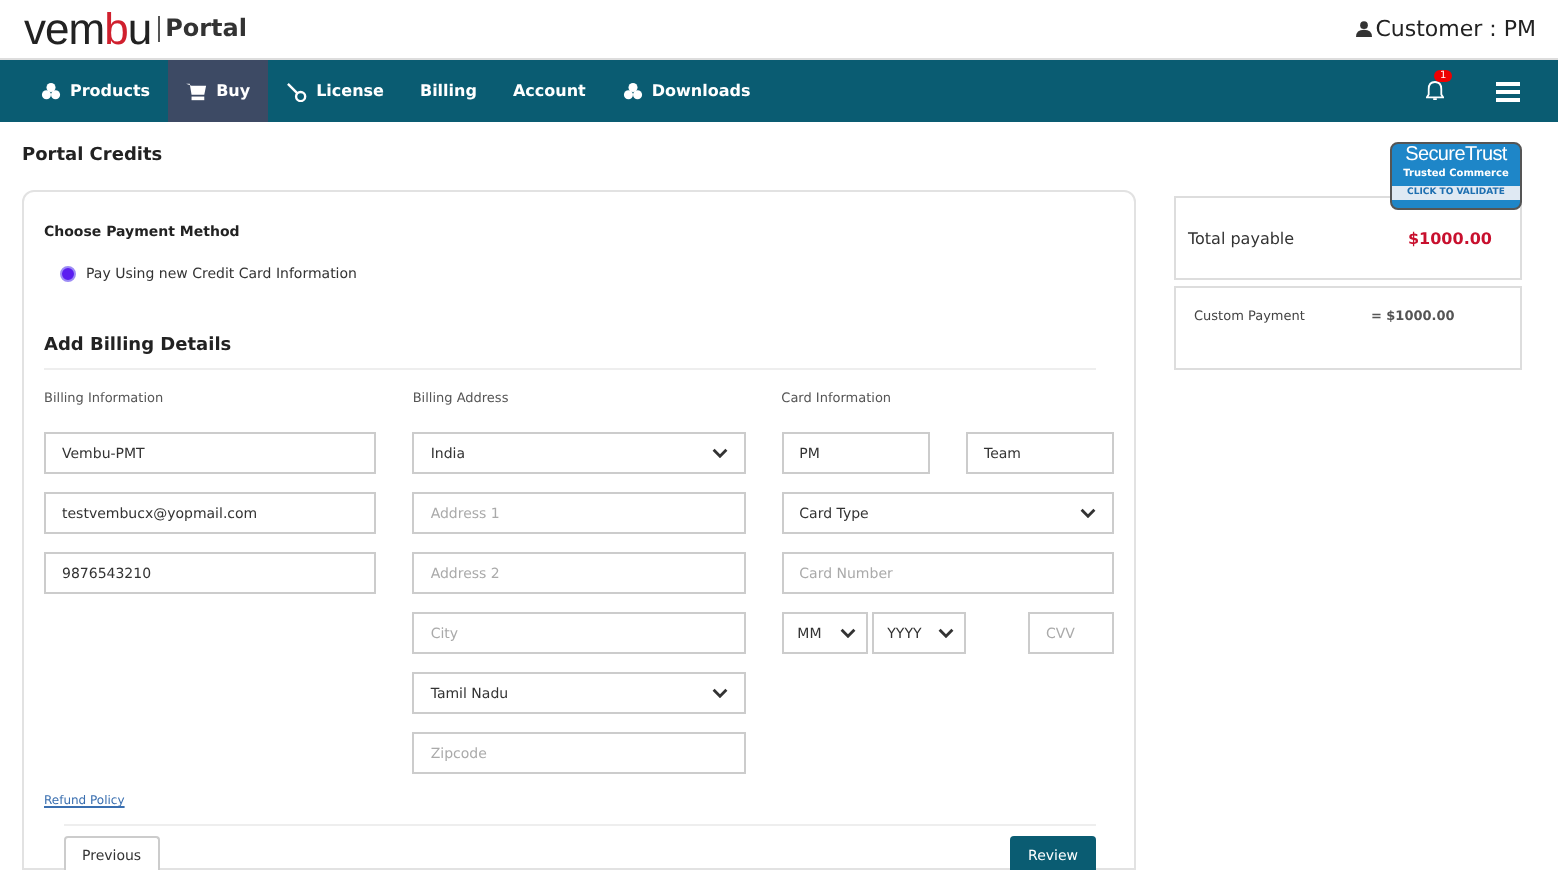 This screenshot has height=870, width=1558. What do you see at coordinates (549, 91) in the screenshot?
I see `nav-tab: Account` at bounding box center [549, 91].